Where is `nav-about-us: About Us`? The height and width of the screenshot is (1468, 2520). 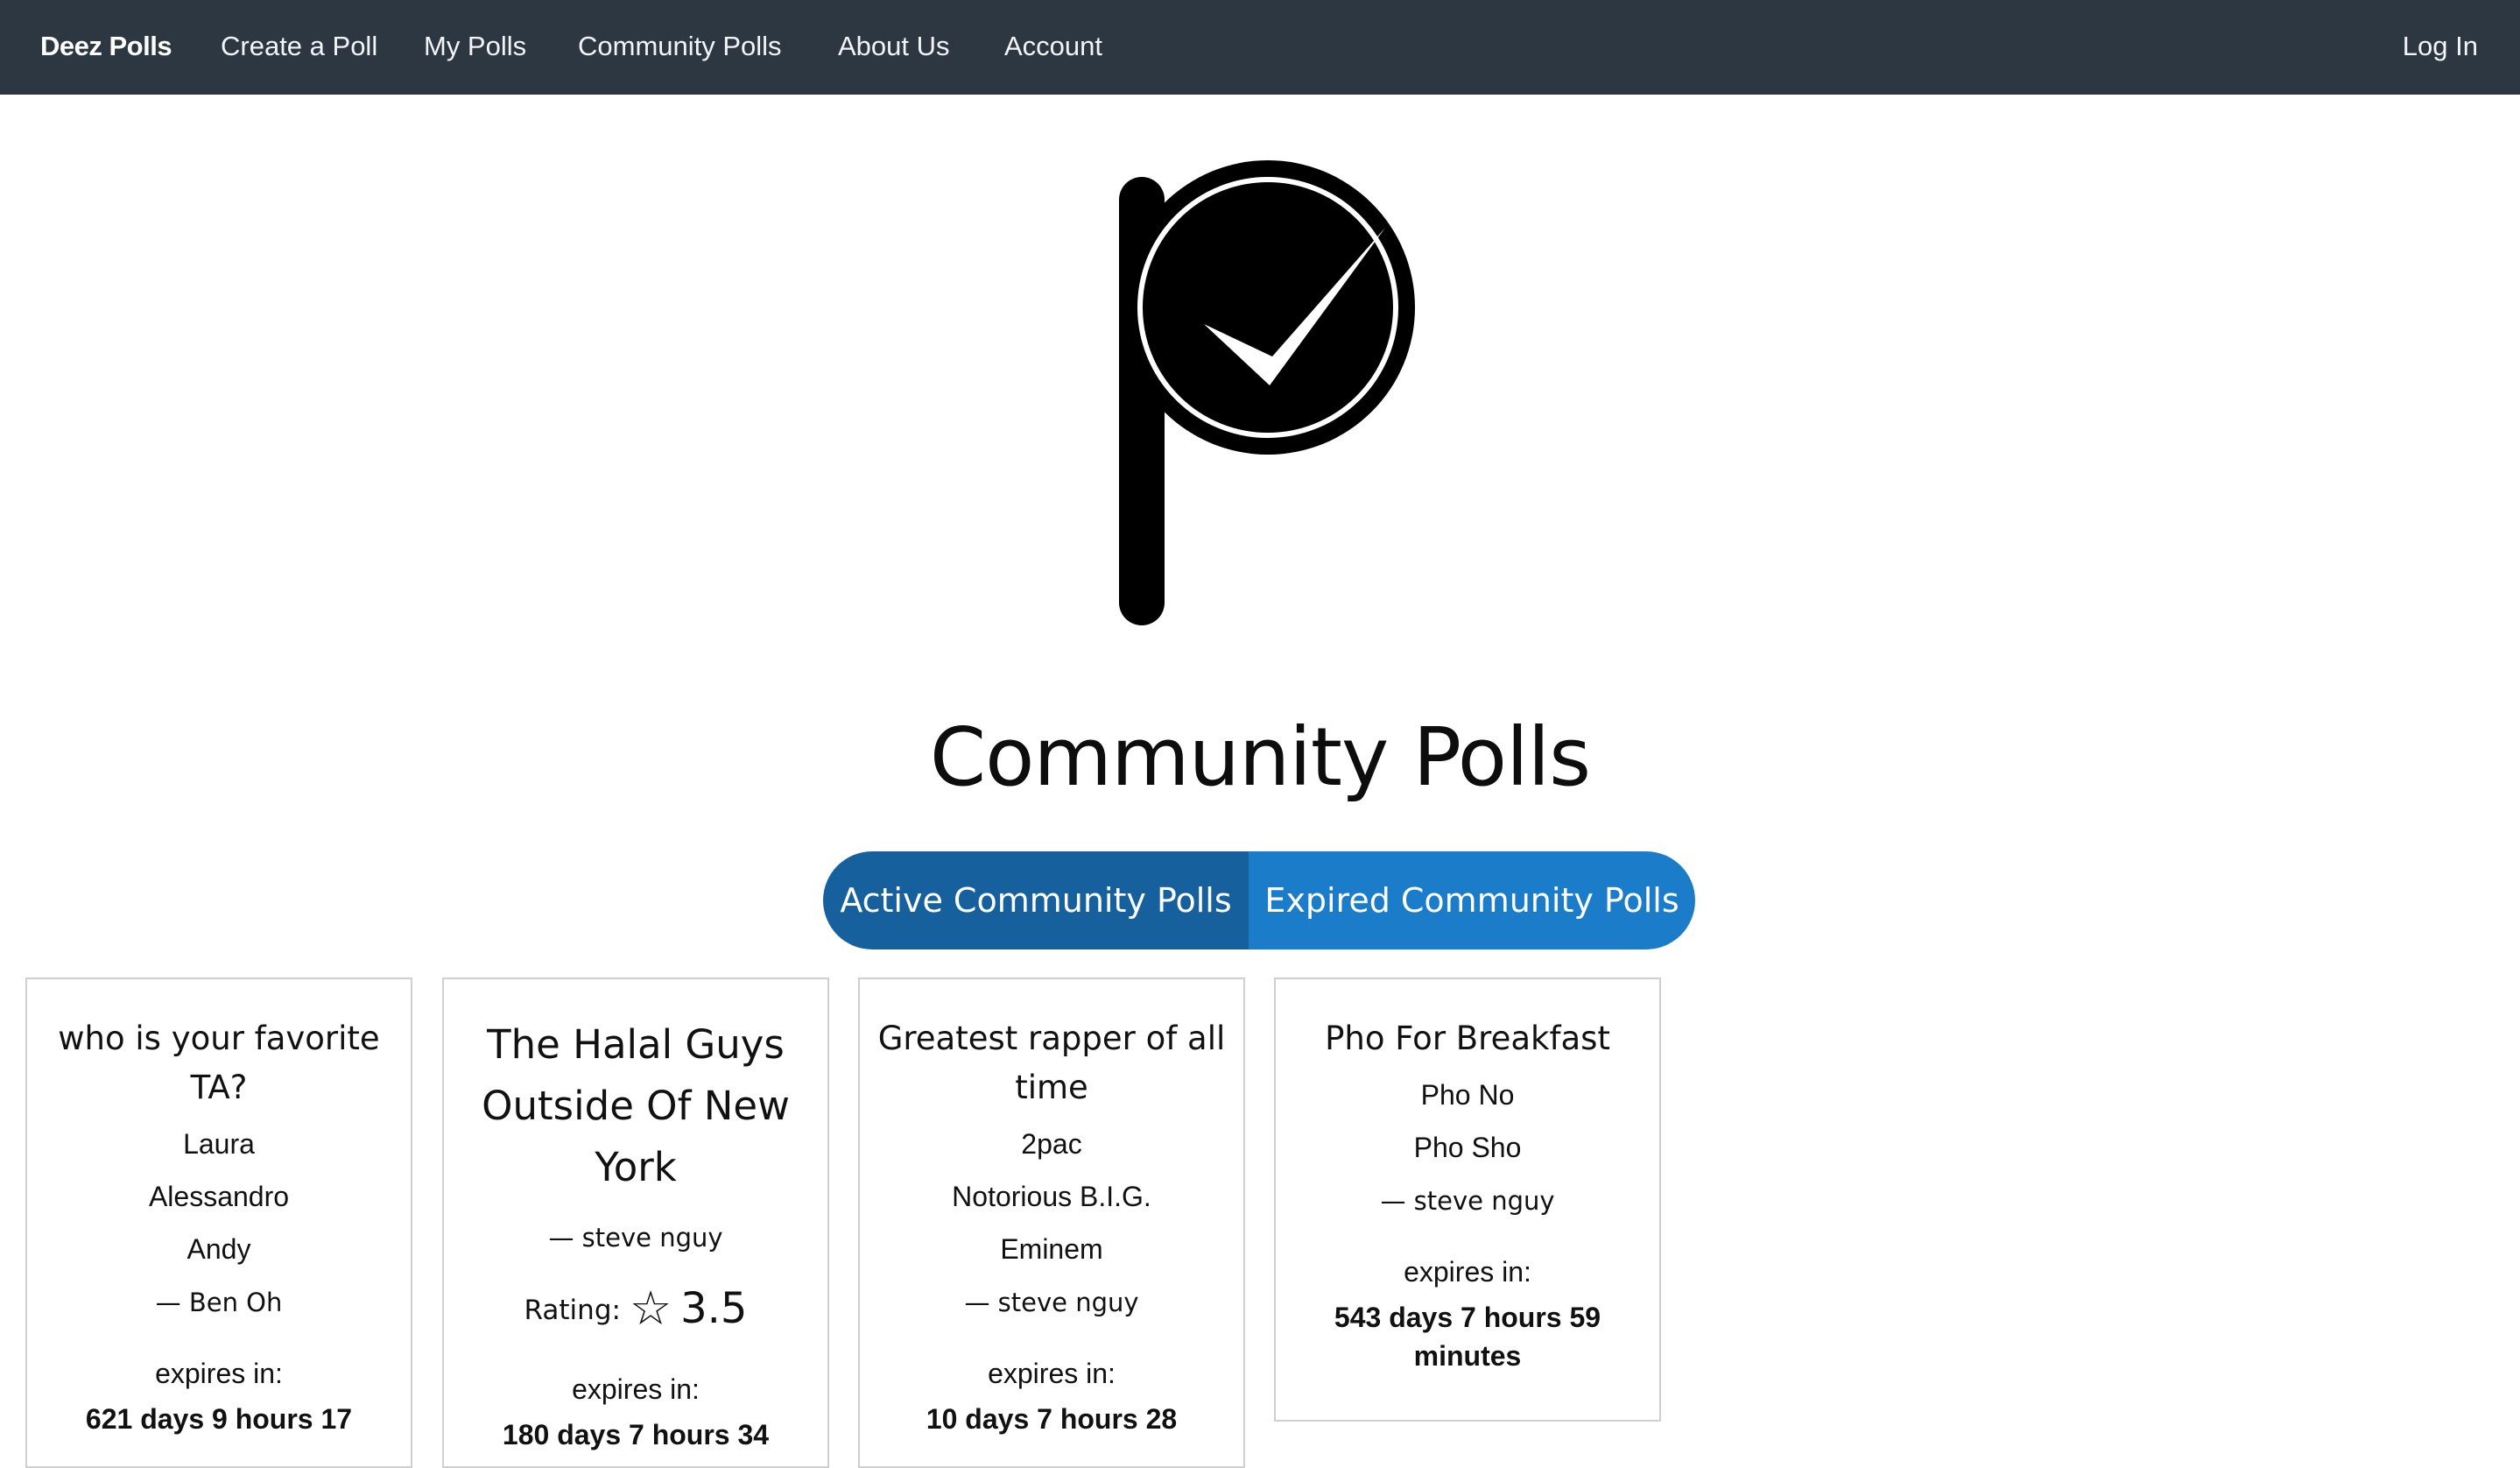
nav-about-us: About Us is located at coordinates (894, 47).